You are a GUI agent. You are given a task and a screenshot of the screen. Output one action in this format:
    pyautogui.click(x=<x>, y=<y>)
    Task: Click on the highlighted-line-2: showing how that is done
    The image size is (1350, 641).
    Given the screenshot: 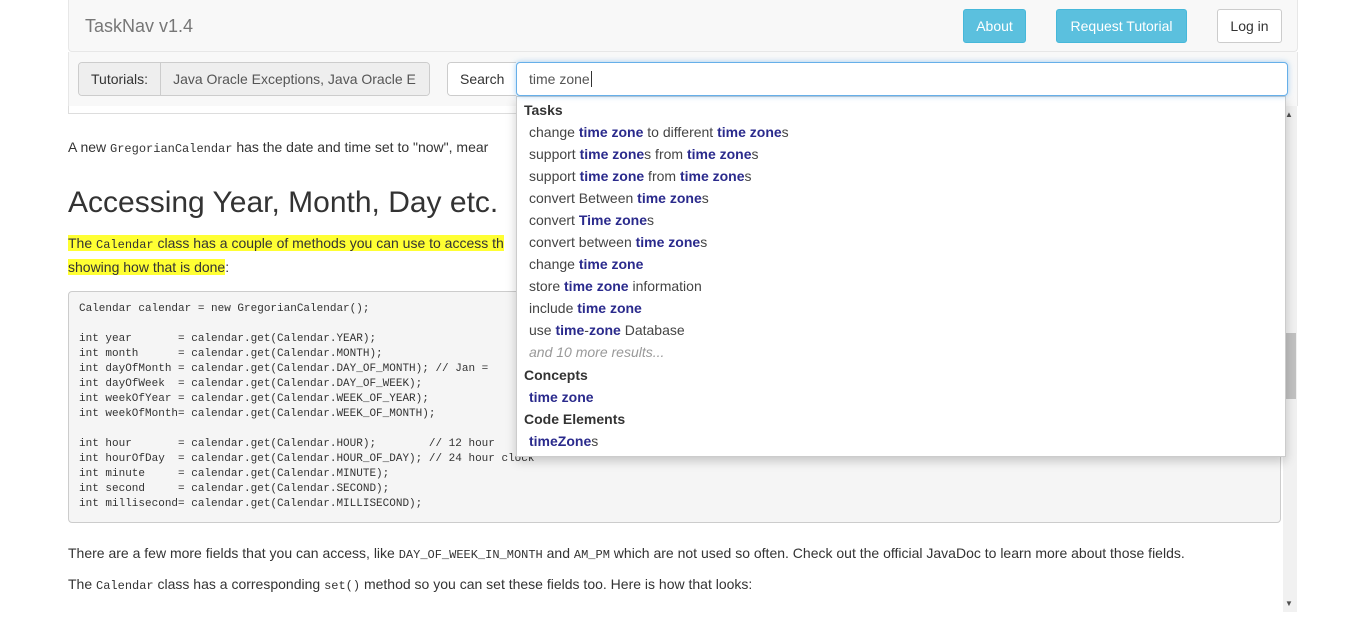 What is the action you would take?
    pyautogui.click(x=147, y=267)
    